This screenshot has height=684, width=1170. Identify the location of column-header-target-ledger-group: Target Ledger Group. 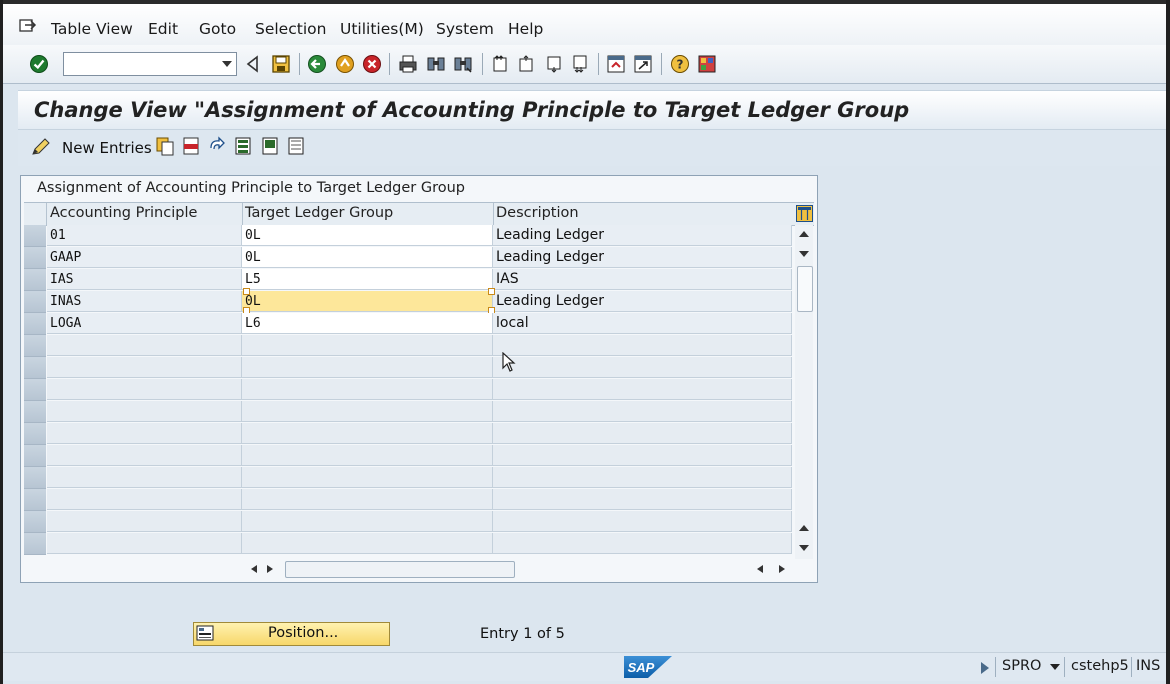
(319, 213).